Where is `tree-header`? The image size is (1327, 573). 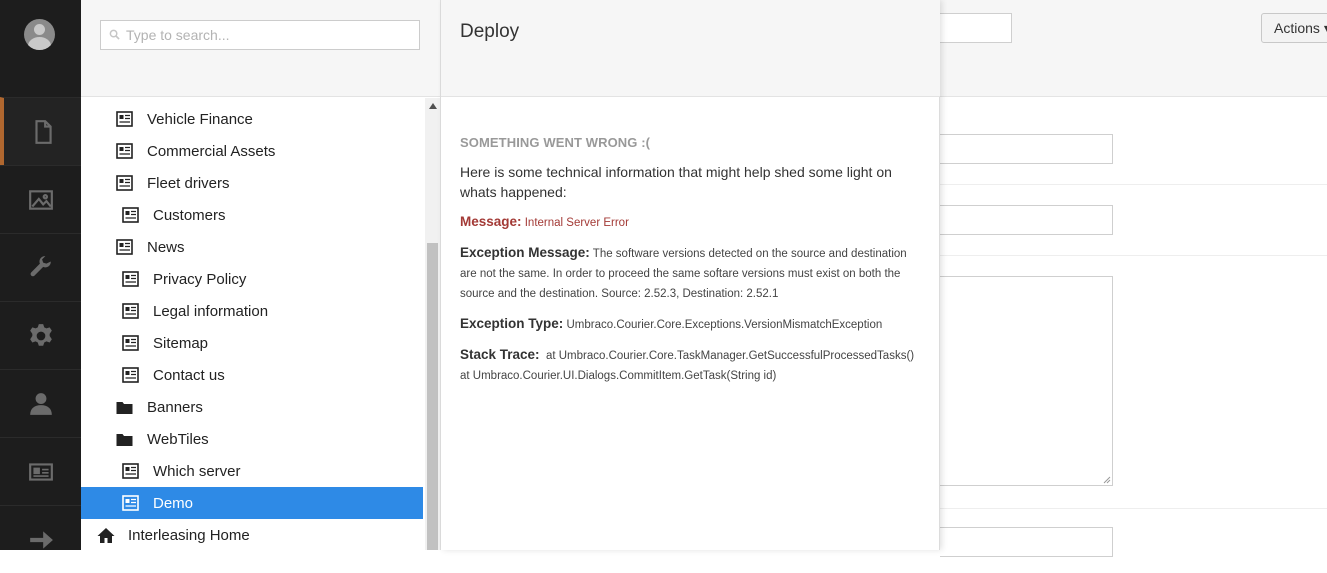 tree-header is located at coordinates (260, 48).